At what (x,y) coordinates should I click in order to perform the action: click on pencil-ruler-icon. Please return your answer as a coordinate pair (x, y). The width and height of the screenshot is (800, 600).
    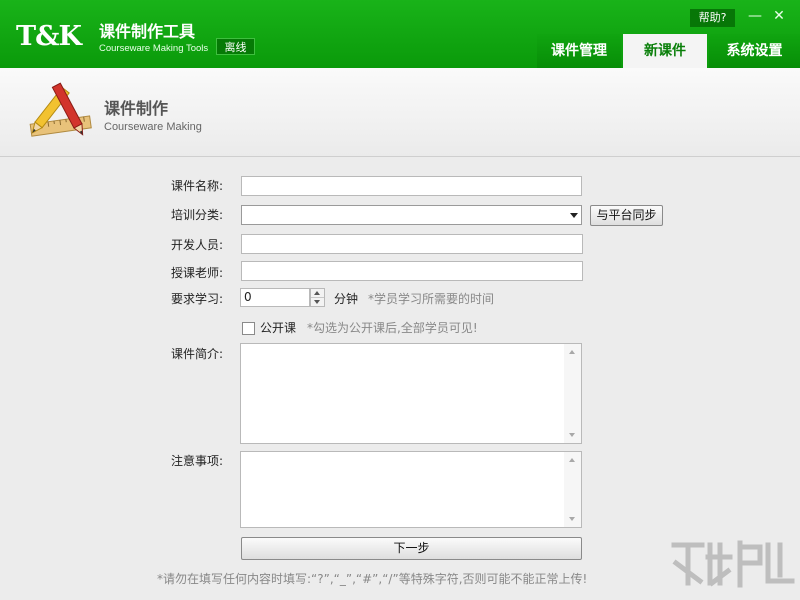
    Looking at the image, I should click on (60, 109).